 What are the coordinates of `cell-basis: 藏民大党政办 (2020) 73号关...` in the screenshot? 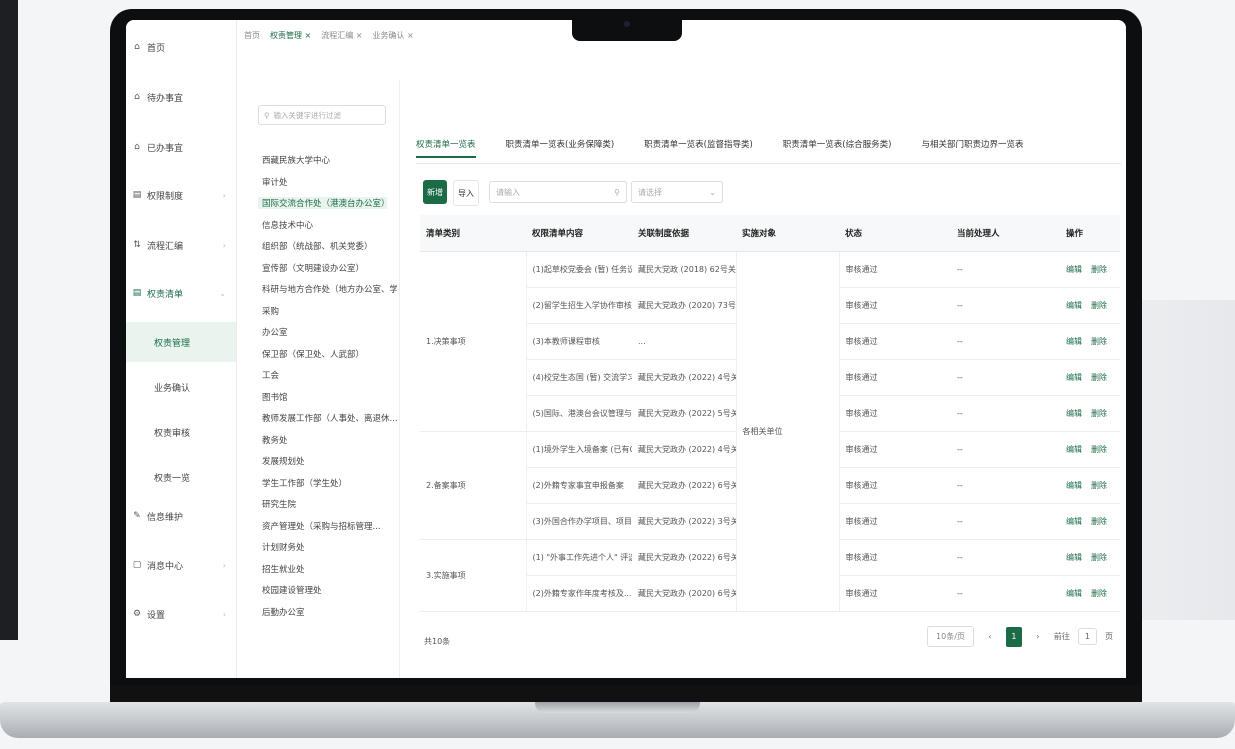 It's located at (684, 305).